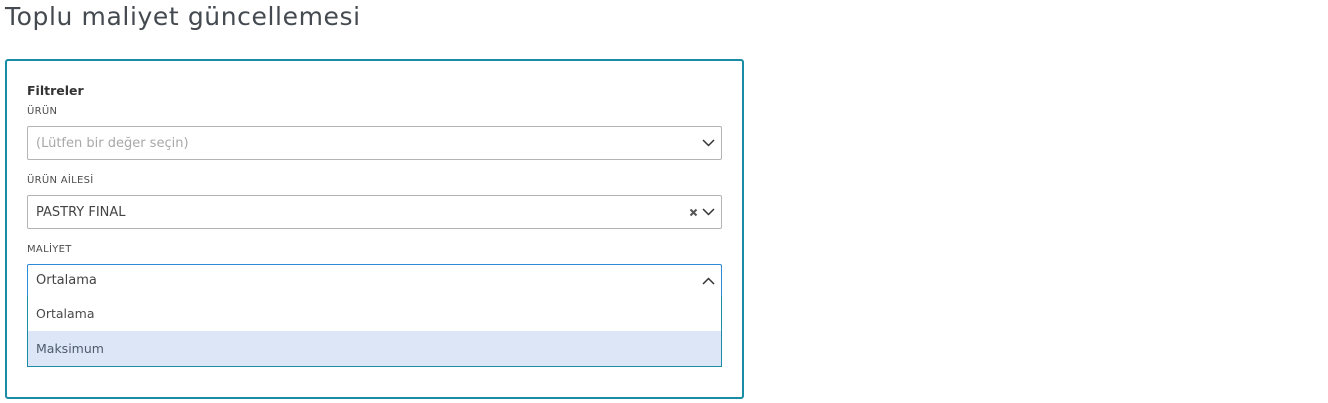 This screenshot has width=1328, height=403. I want to click on cost-label: MALİYET, so click(49, 249).